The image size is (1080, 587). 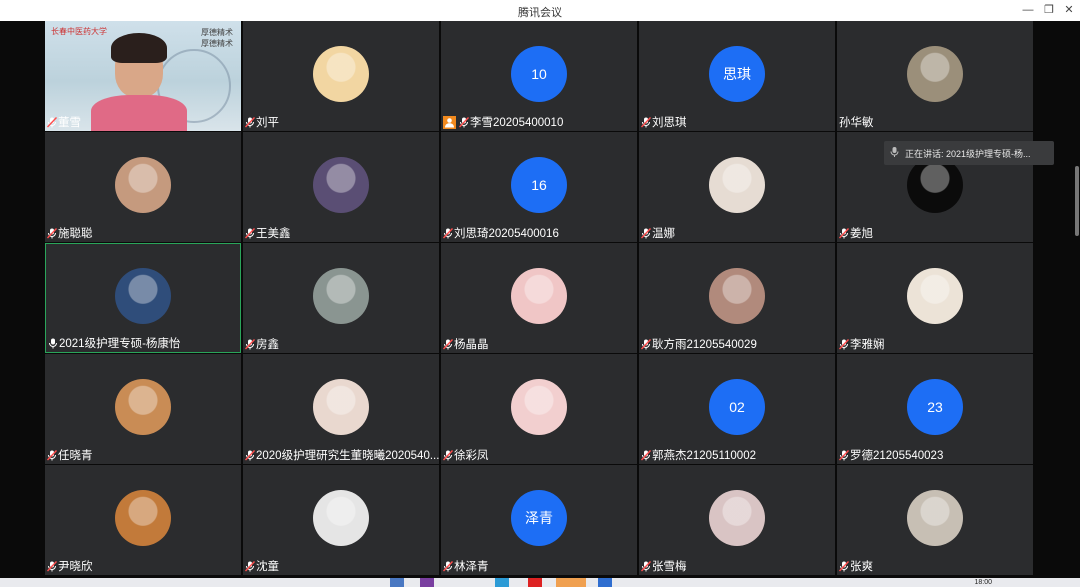 I want to click on participant-name: 房鑫, so click(x=262, y=344).